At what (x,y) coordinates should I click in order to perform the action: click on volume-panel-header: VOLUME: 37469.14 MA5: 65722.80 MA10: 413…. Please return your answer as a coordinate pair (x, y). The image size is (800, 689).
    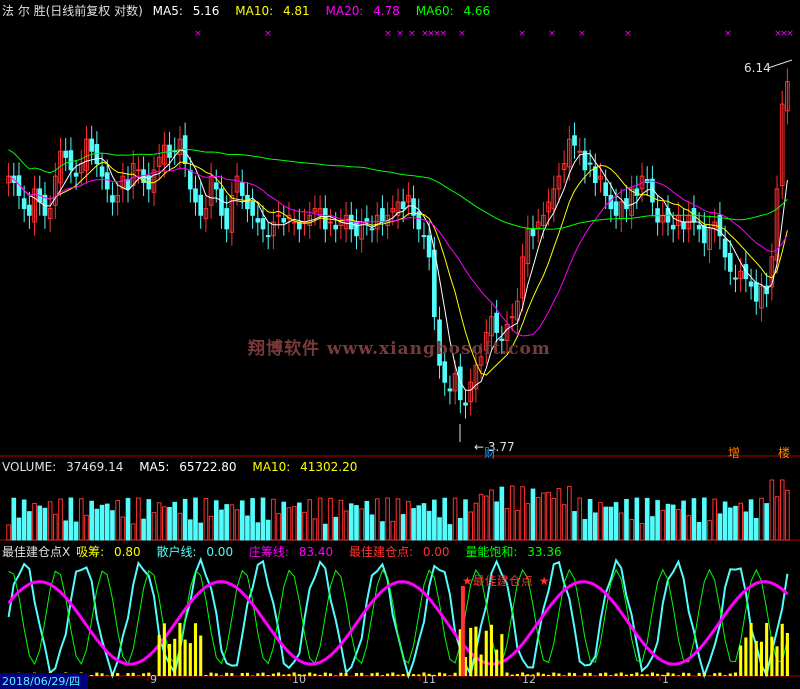
    Looking at the image, I should click on (185, 467).